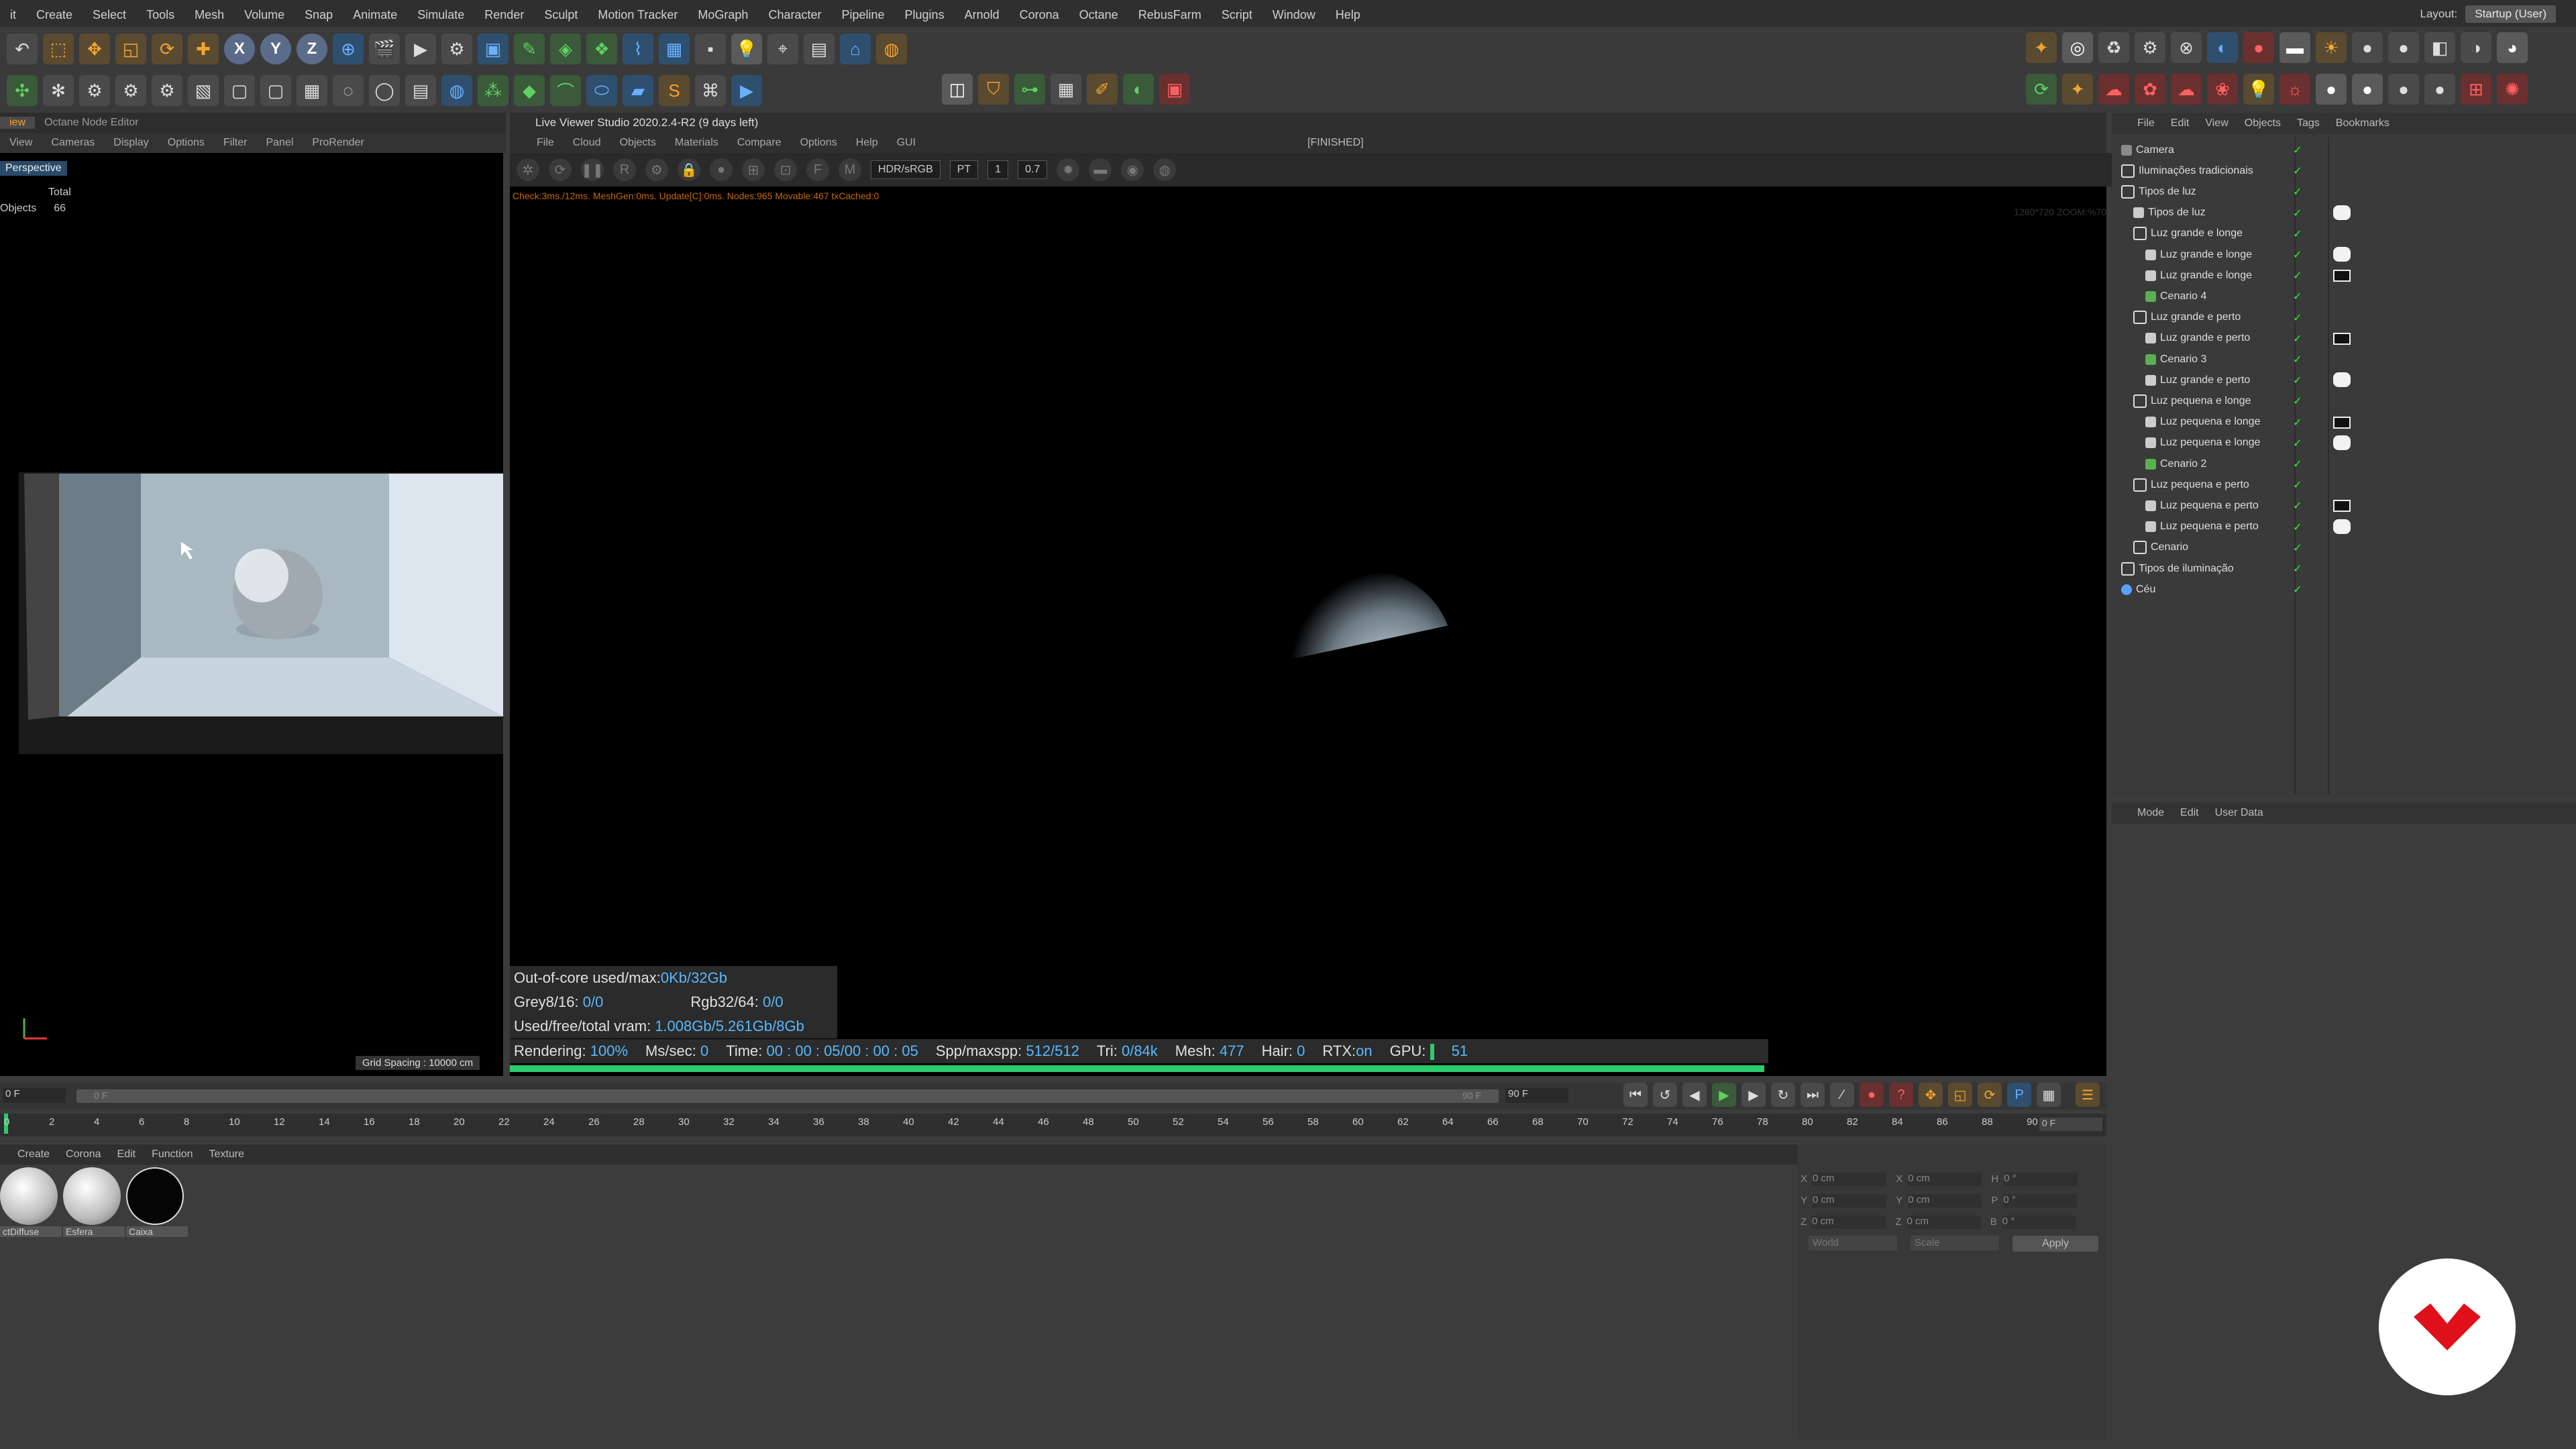 This screenshot has width=2576, height=1449. What do you see at coordinates (1174, 89) in the screenshot?
I see `frame-icon: ▣` at bounding box center [1174, 89].